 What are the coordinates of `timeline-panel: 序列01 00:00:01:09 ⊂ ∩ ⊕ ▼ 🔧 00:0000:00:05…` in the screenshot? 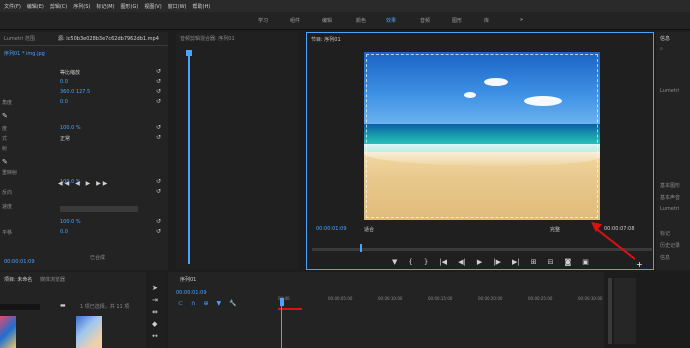 It's located at (386, 310).